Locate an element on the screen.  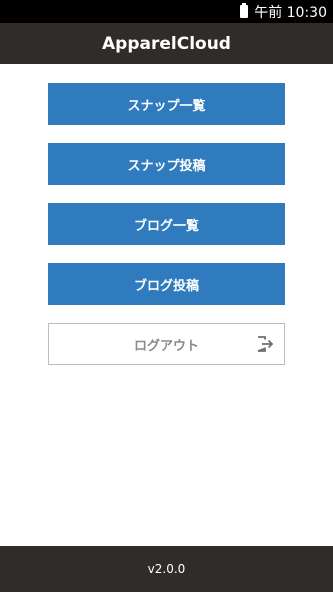
blog-list-button: ブログ一覧 is located at coordinates (166, 224).